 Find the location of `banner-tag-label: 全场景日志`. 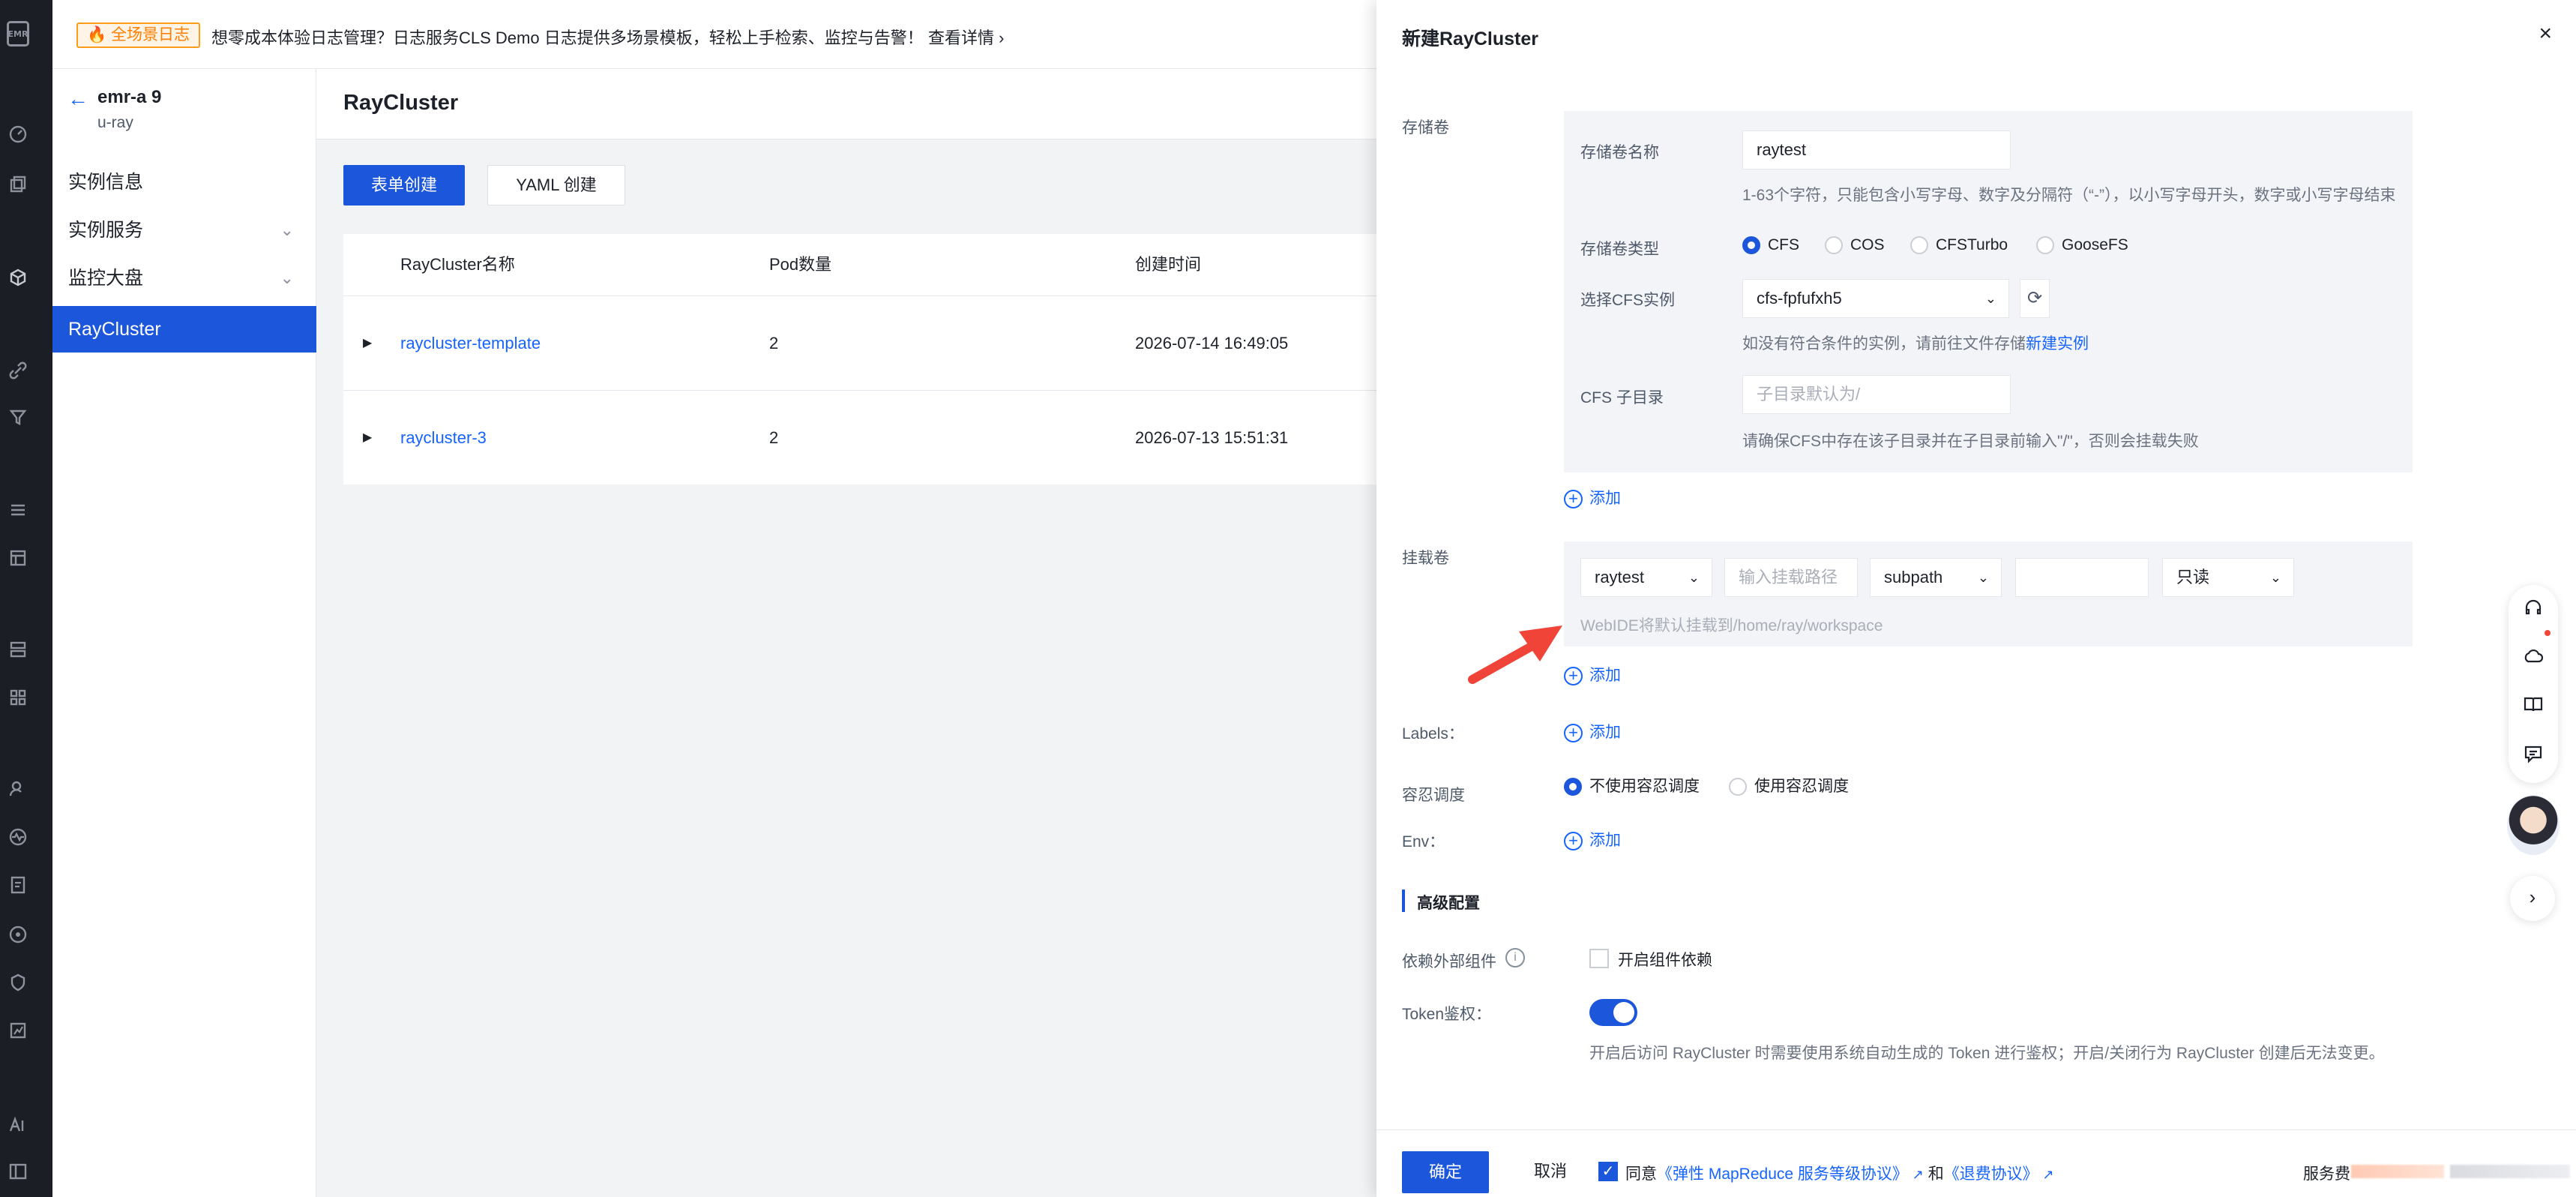

banner-tag-label: 全场景日志 is located at coordinates (150, 35).